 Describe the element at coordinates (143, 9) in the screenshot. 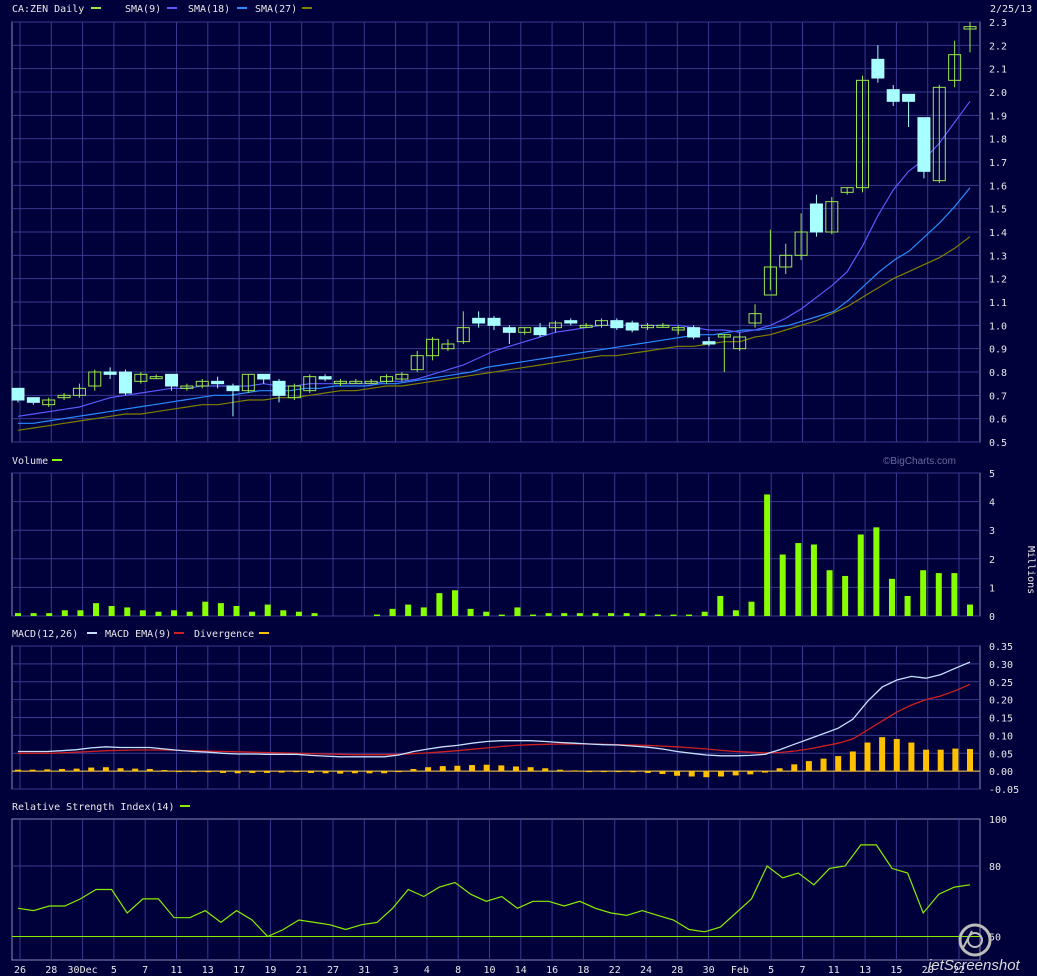

I see `sma9-legend-label: SMA(9)` at that location.